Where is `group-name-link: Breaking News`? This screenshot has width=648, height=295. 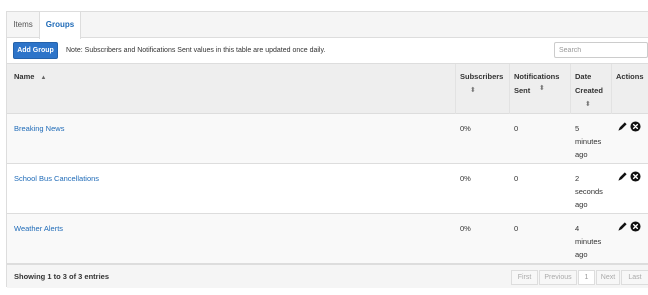
group-name-link: Breaking News is located at coordinates (39, 128).